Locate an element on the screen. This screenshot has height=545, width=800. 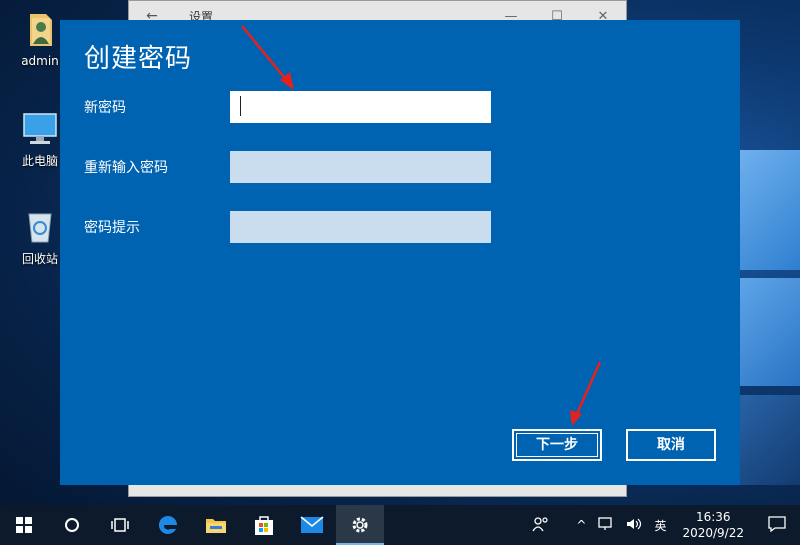
clock-time: 16:36 is located at coordinates (713, 517).